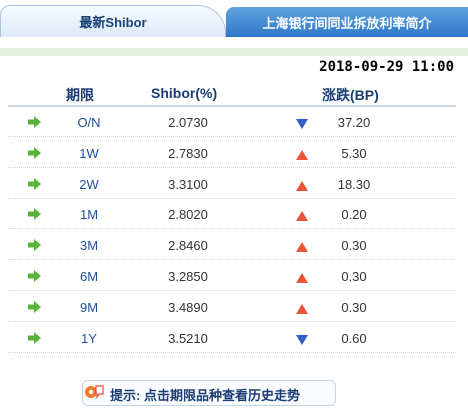 This screenshot has width=468, height=419. I want to click on bp-change-value: 5.30, so click(354, 153).